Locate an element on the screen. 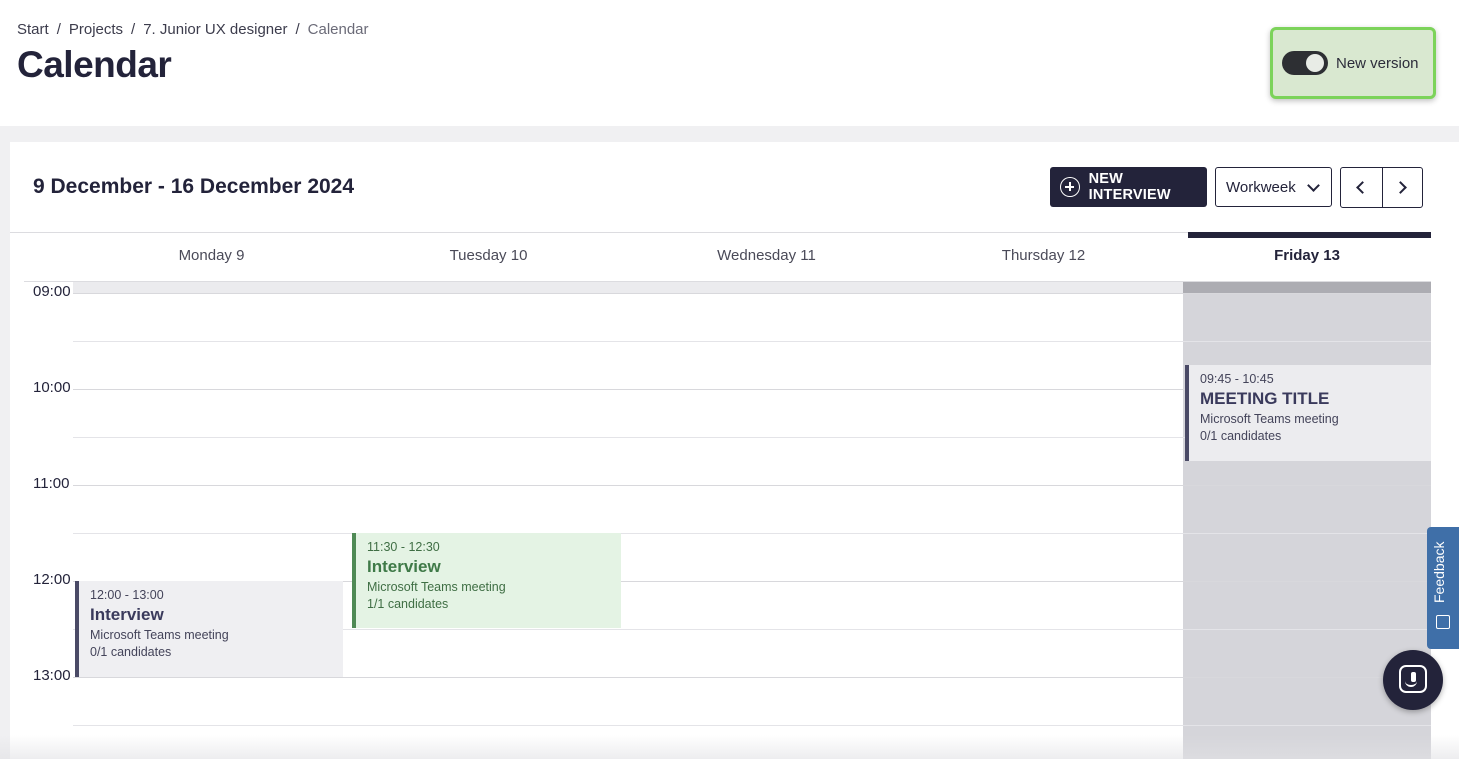  event-time: 09:45 - 10:45 is located at coordinates (1237, 379).